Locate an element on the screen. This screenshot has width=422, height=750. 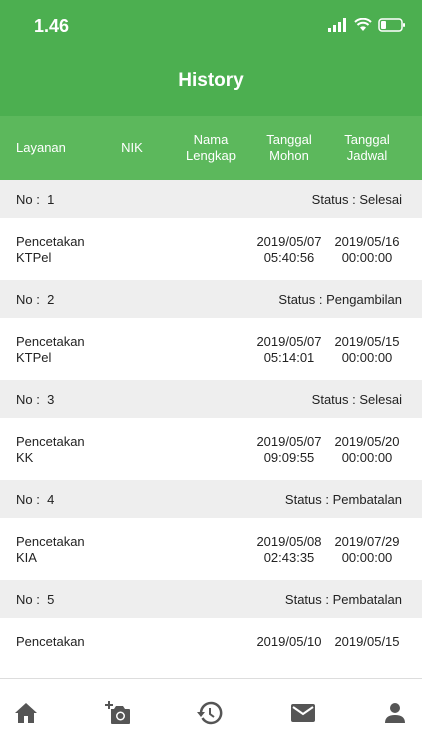
tanggal-jadwal-cell: 2019/05/16 00:00:00 is located at coordinates (367, 249).